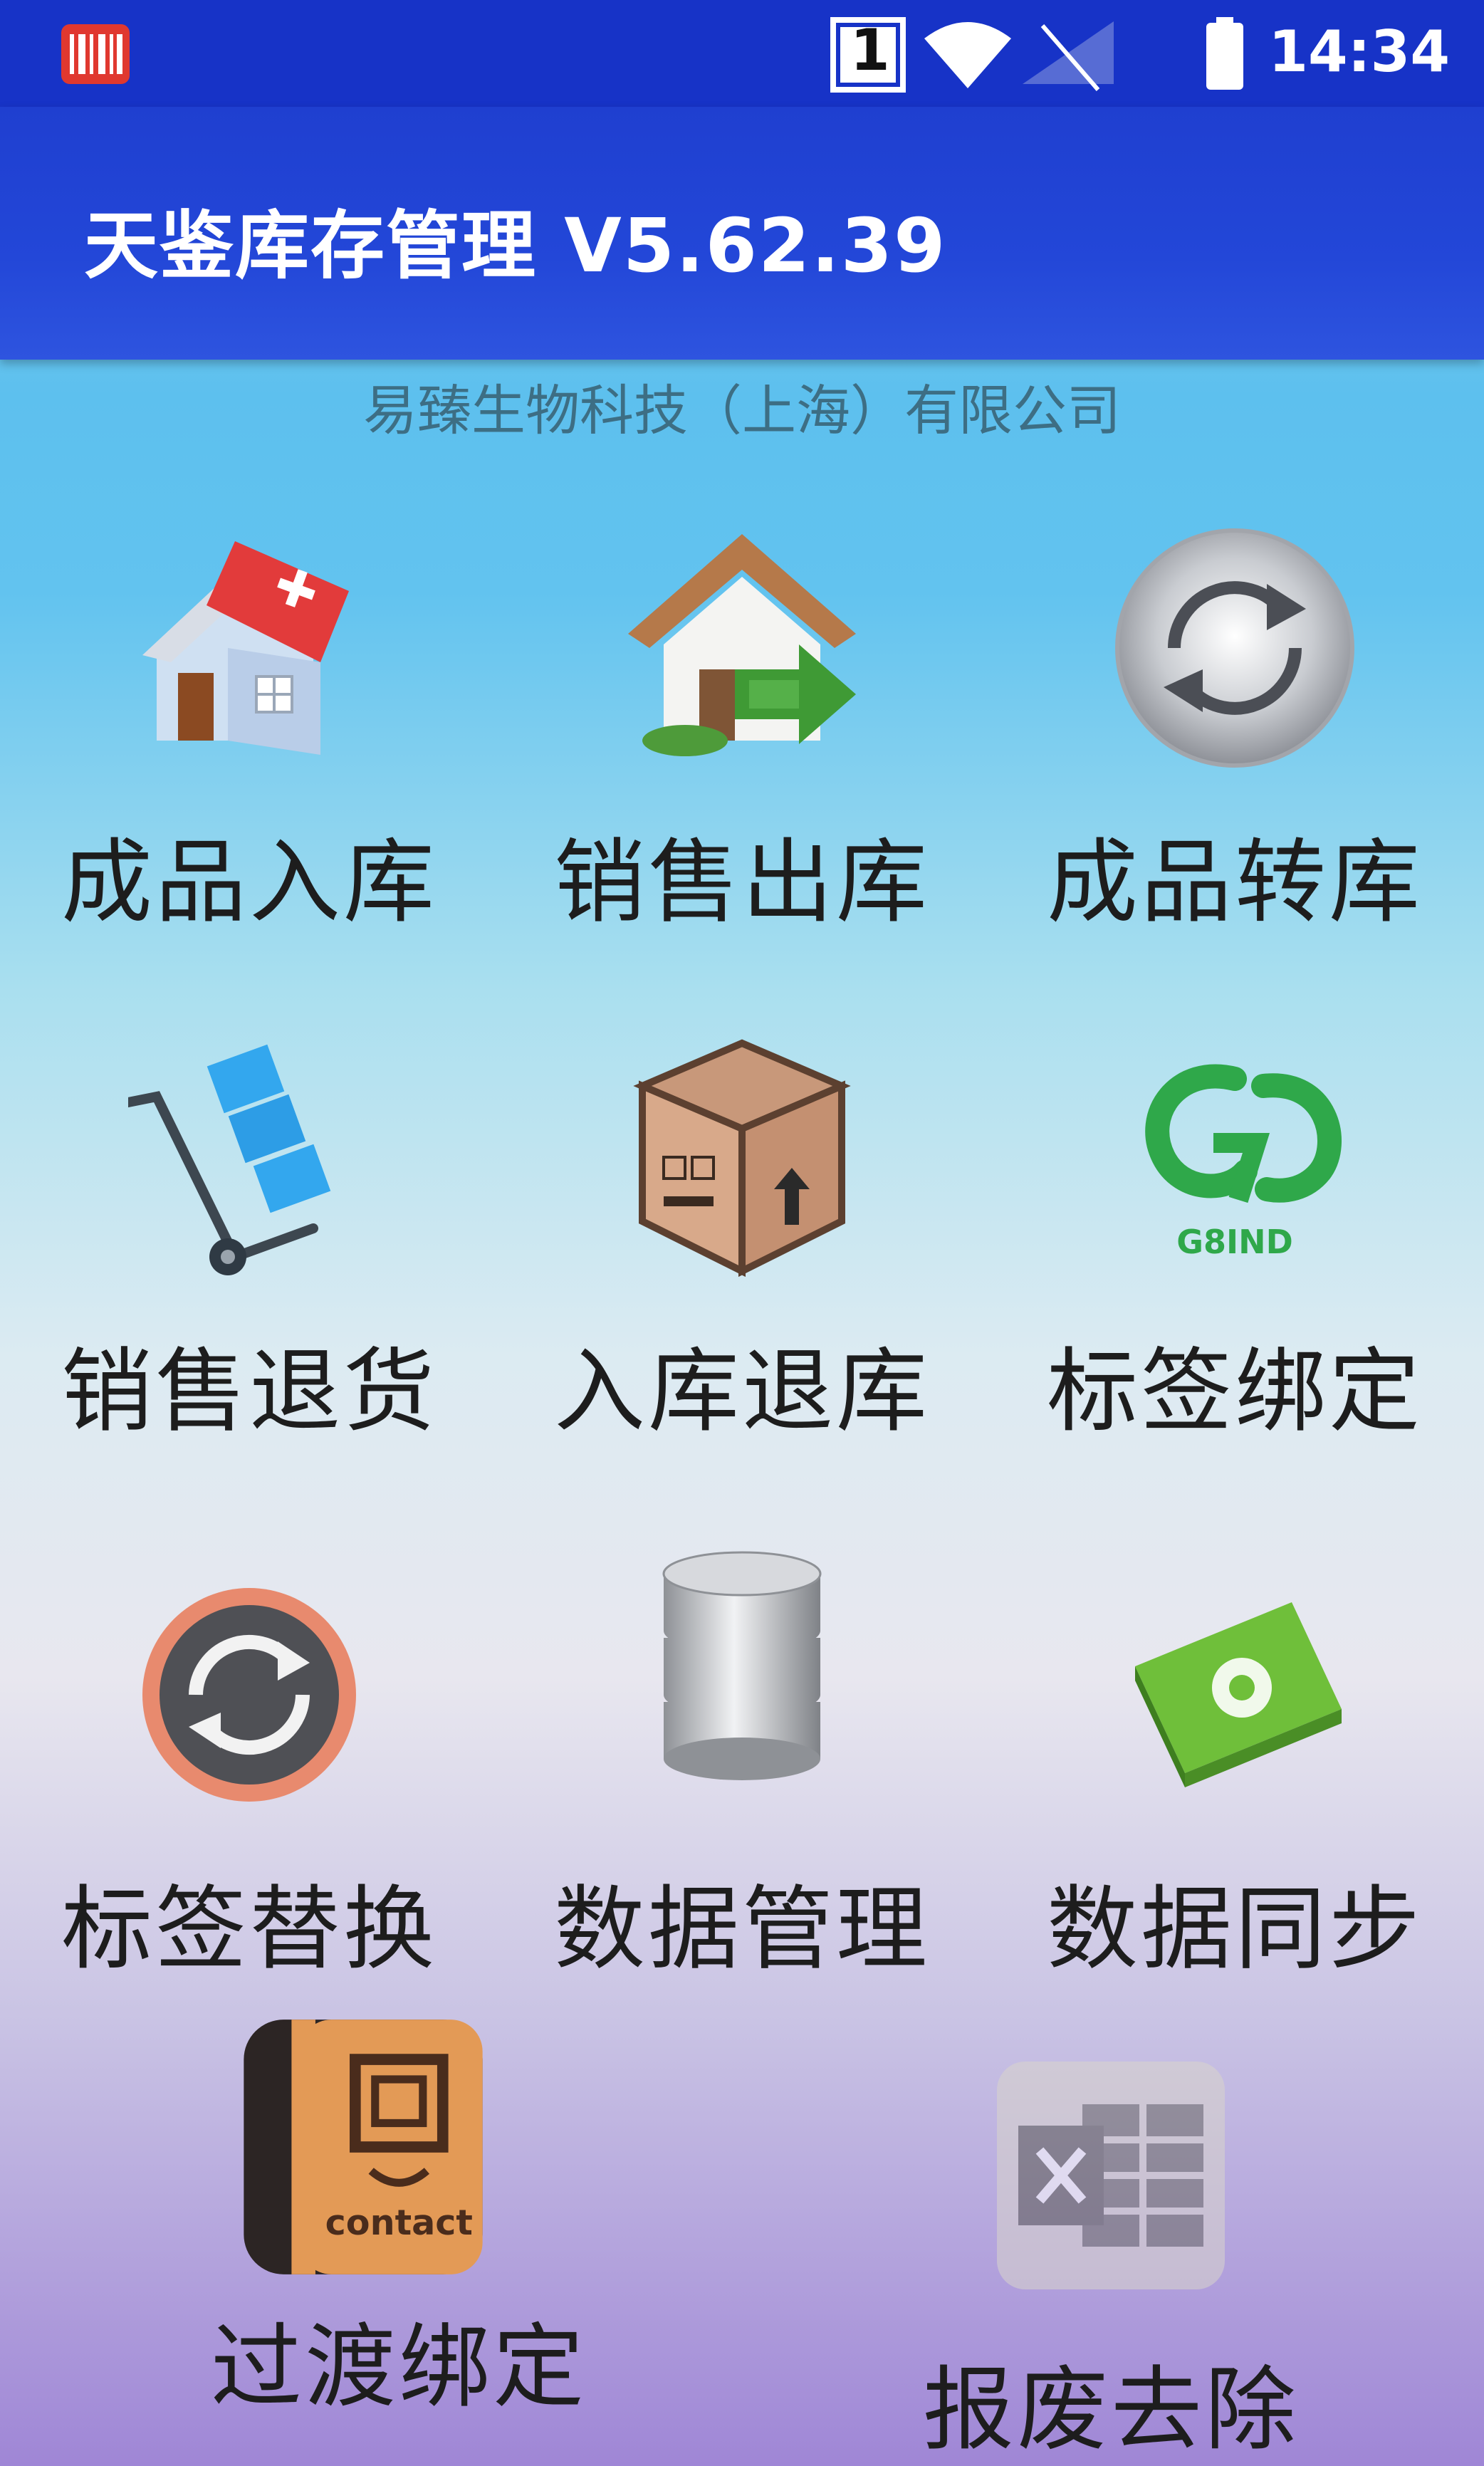 The height and width of the screenshot is (2466, 1484). I want to click on menu-item-label: 数据同步, so click(1234, 1929).